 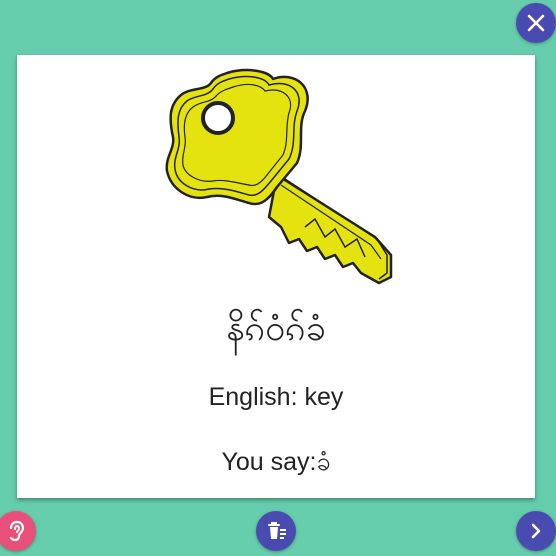 I want to click on delete-button, so click(x=276, y=531).